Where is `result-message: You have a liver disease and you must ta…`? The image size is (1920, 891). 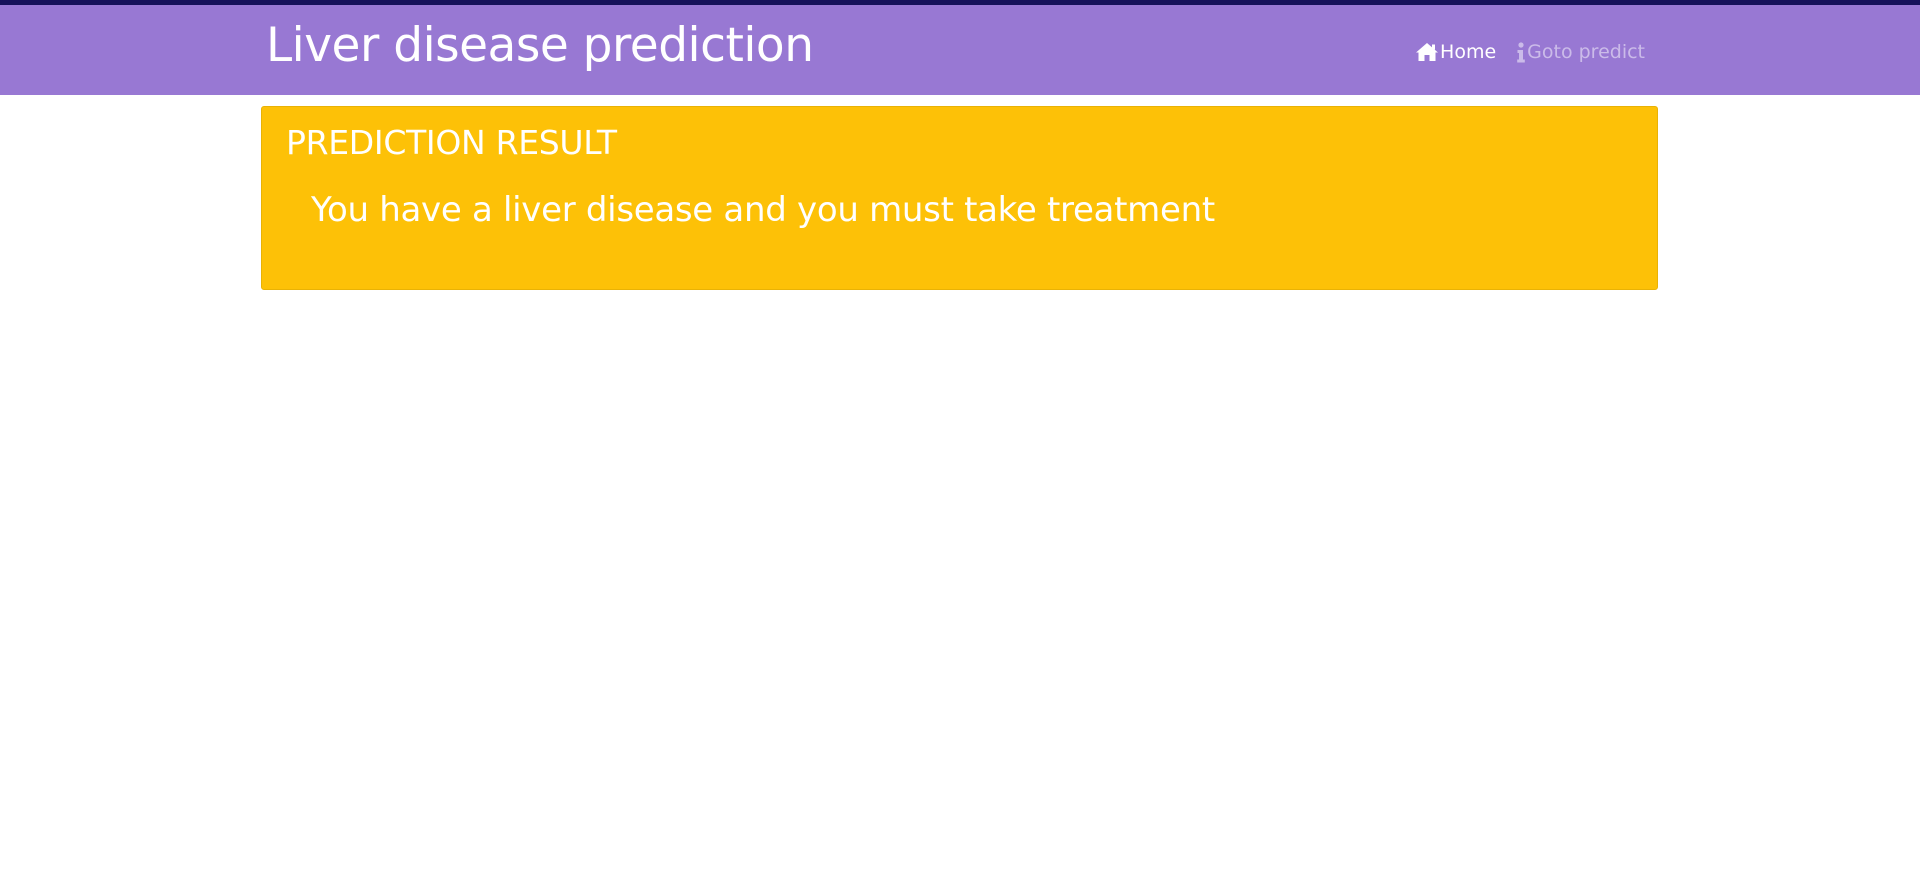 result-message: You have a liver disease and you must ta… is located at coordinates (763, 210).